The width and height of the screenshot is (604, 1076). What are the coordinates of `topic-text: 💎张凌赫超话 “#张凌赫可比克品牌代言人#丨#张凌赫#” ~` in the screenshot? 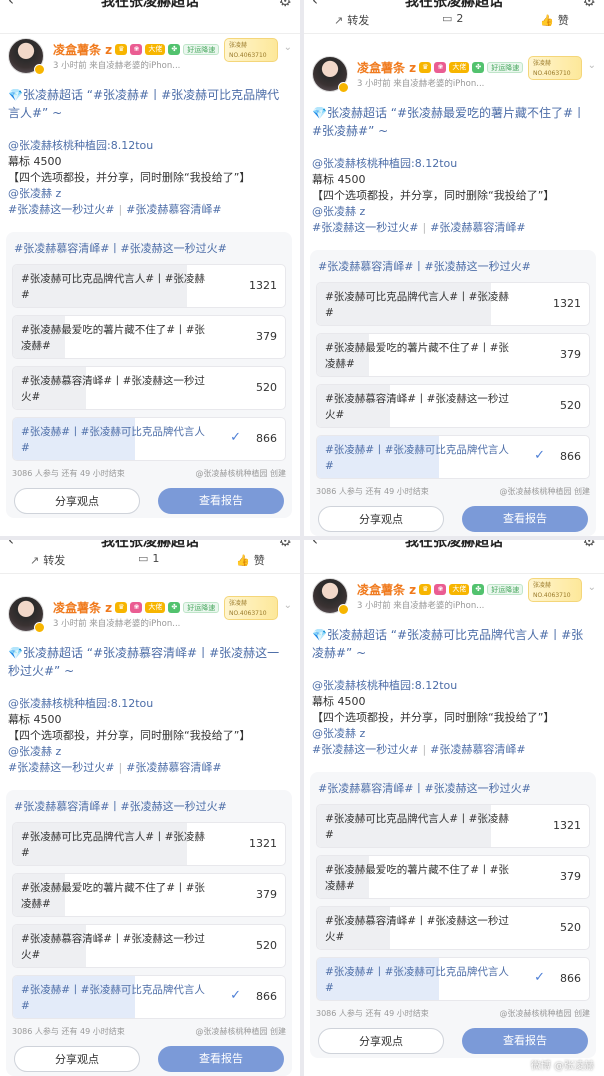 It's located at (453, 644).